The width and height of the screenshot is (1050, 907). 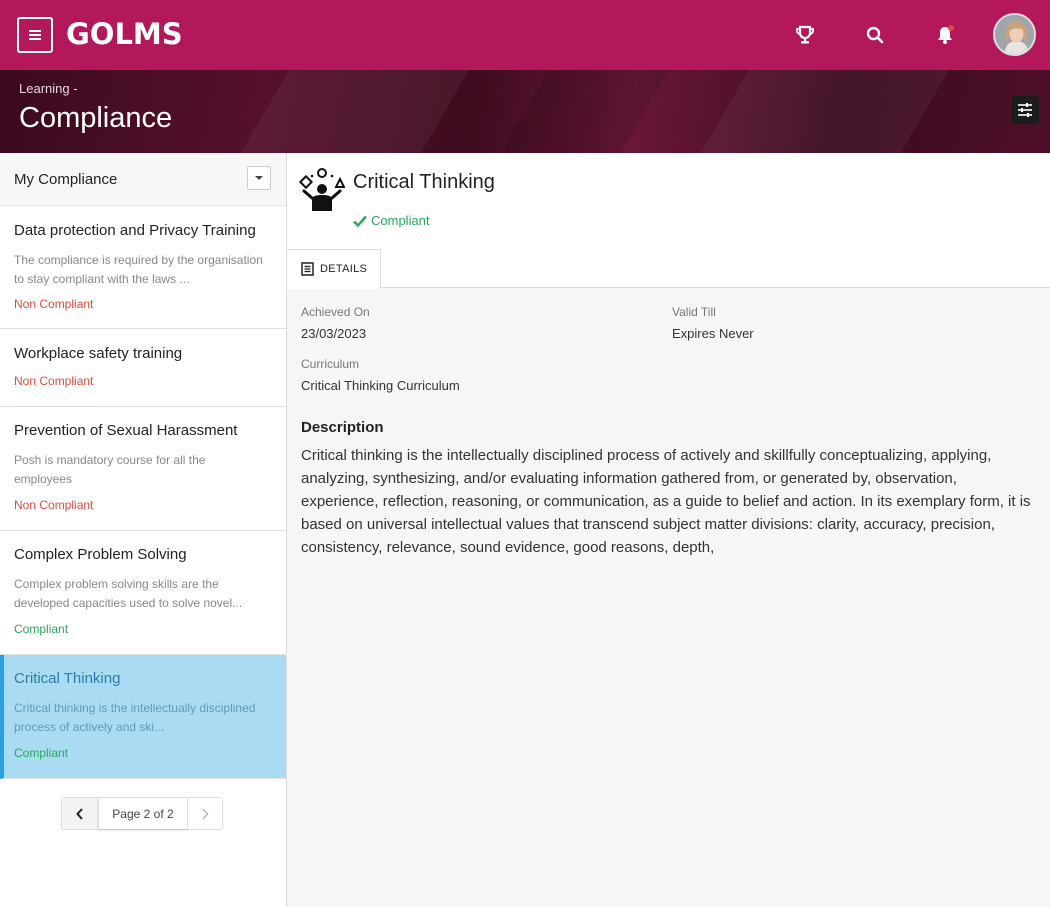 What do you see at coordinates (945, 35) in the screenshot?
I see `bell-icon` at bounding box center [945, 35].